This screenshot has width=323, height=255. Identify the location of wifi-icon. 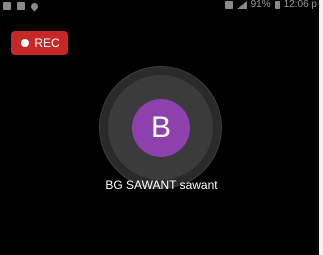
(228, 5).